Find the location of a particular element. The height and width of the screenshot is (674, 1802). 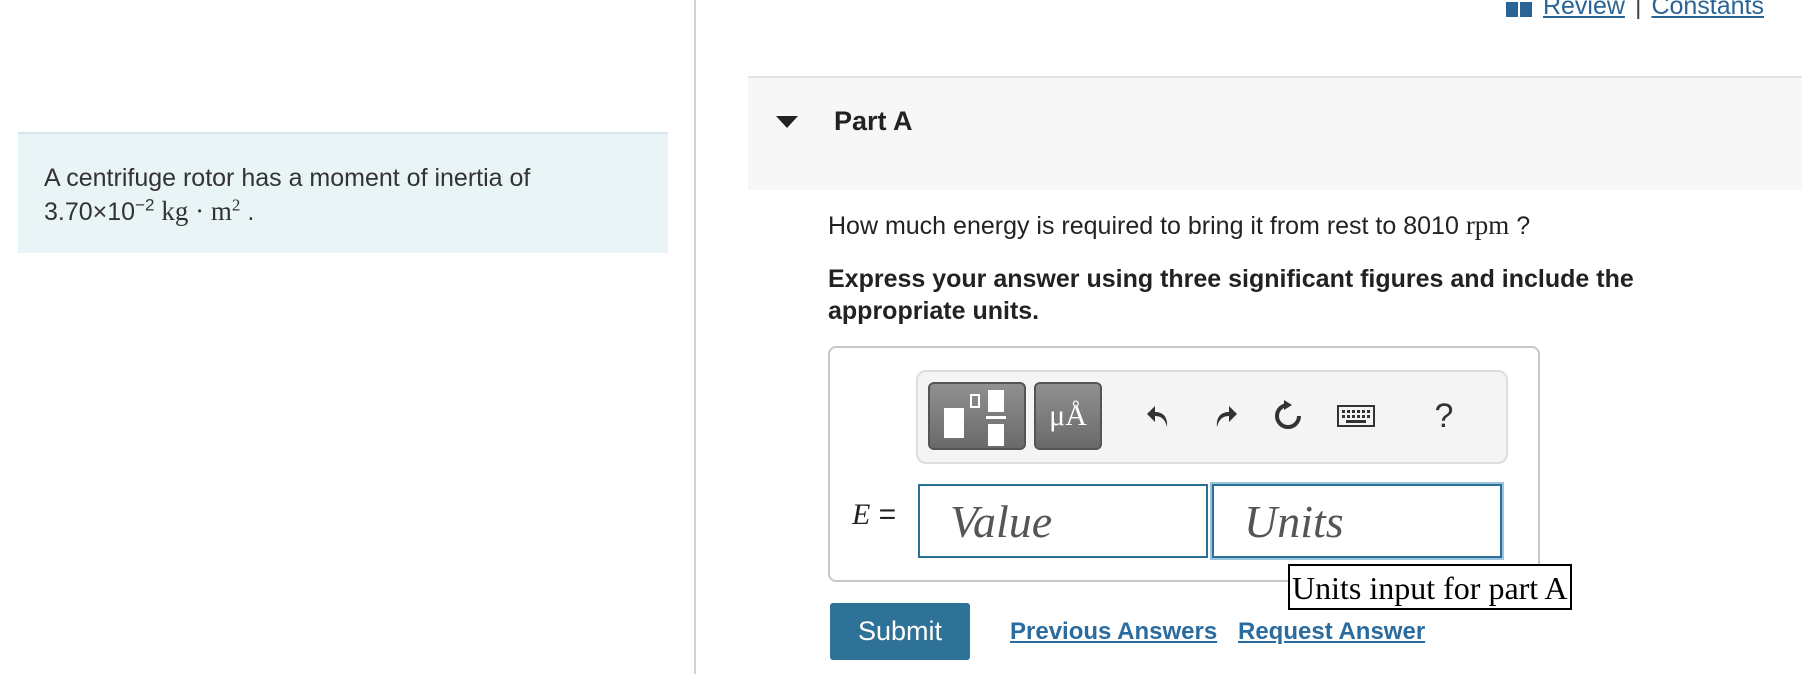

constants-link: Constants is located at coordinates (1707, 10).